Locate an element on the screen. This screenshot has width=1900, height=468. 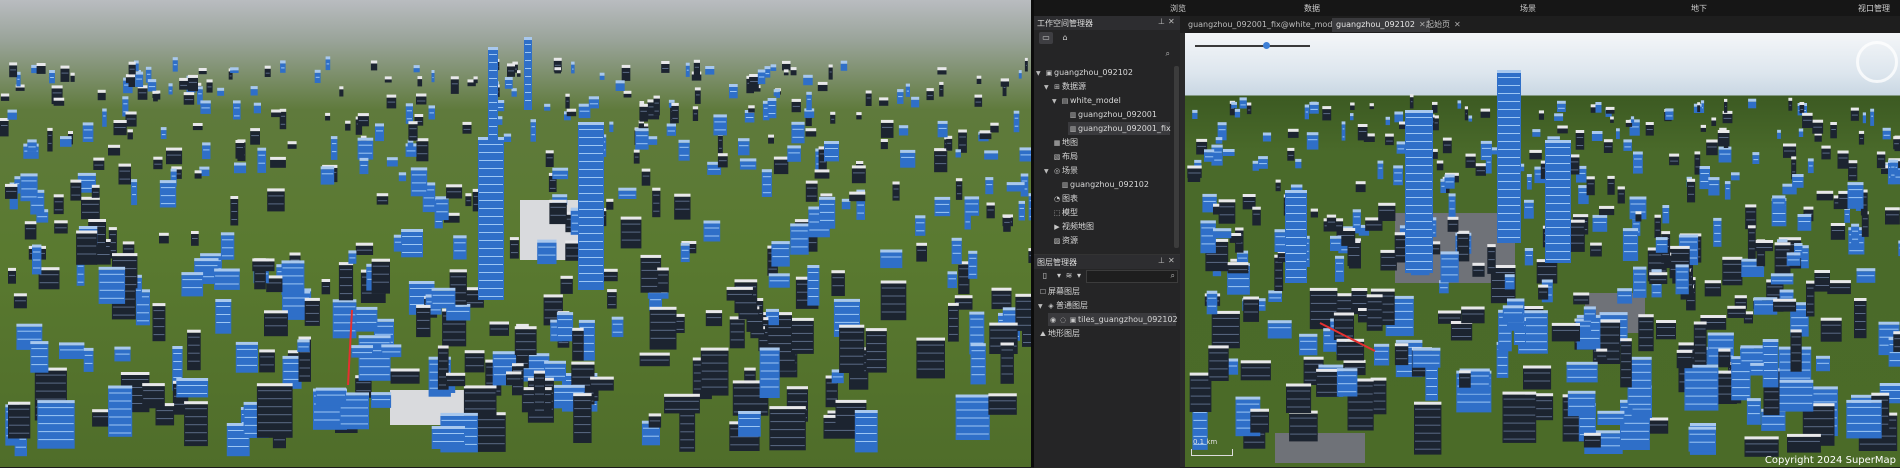
tab-start-page: 起始页✕ is located at coordinates (1443, 25).